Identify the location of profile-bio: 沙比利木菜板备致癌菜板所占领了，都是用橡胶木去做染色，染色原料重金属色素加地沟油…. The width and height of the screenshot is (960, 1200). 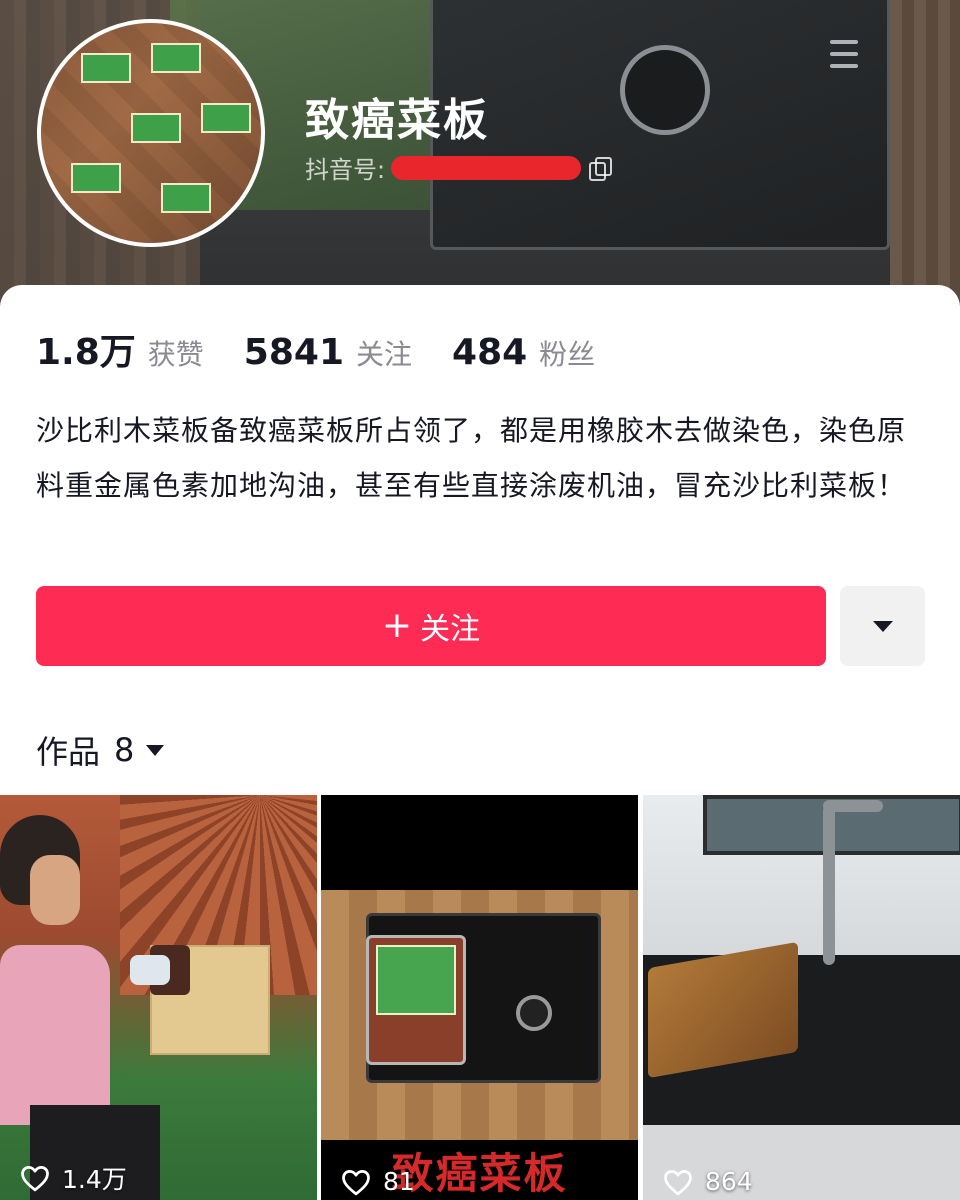
(471, 458).